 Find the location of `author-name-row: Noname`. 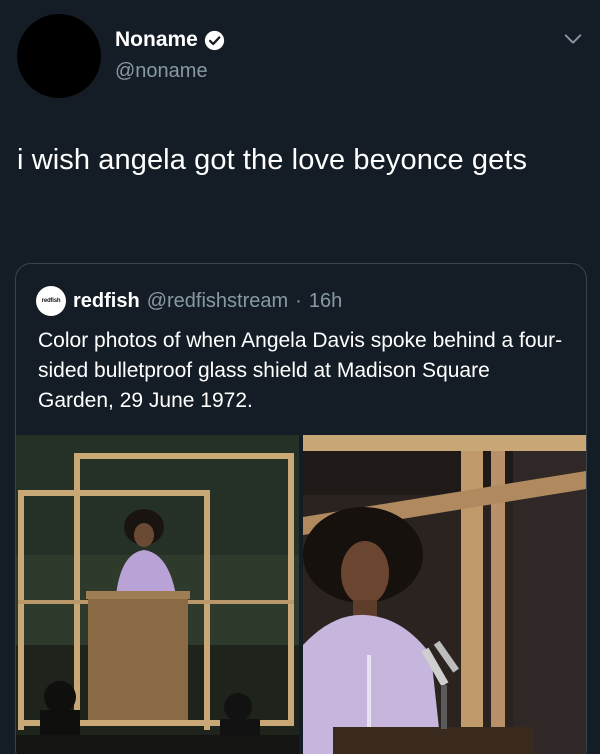

author-name-row: Noname is located at coordinates (170, 40).